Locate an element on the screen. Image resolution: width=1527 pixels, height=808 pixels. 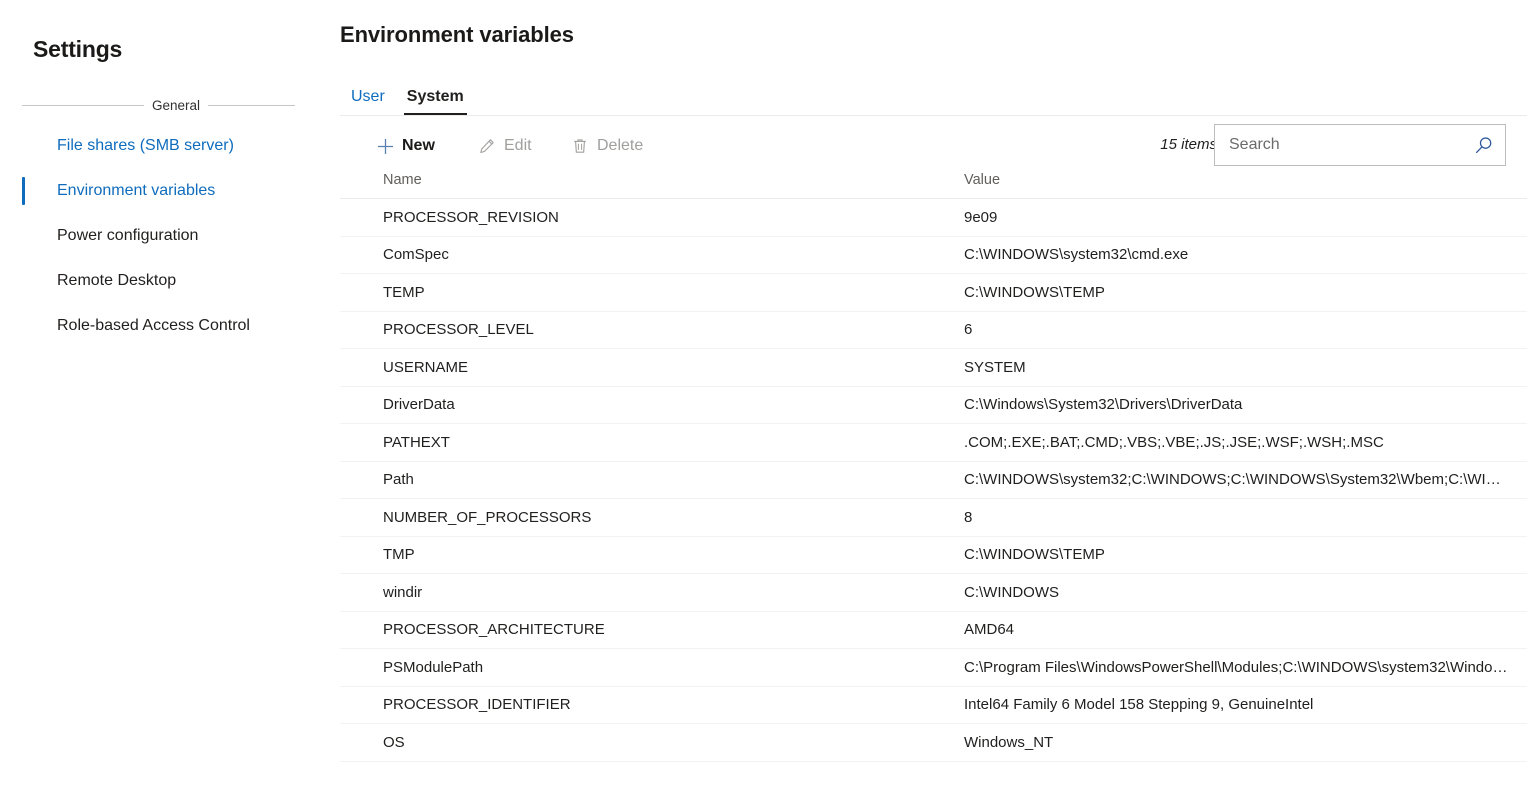
sidebar-item-remote-desktop: Remote Desktop is located at coordinates (165, 280).